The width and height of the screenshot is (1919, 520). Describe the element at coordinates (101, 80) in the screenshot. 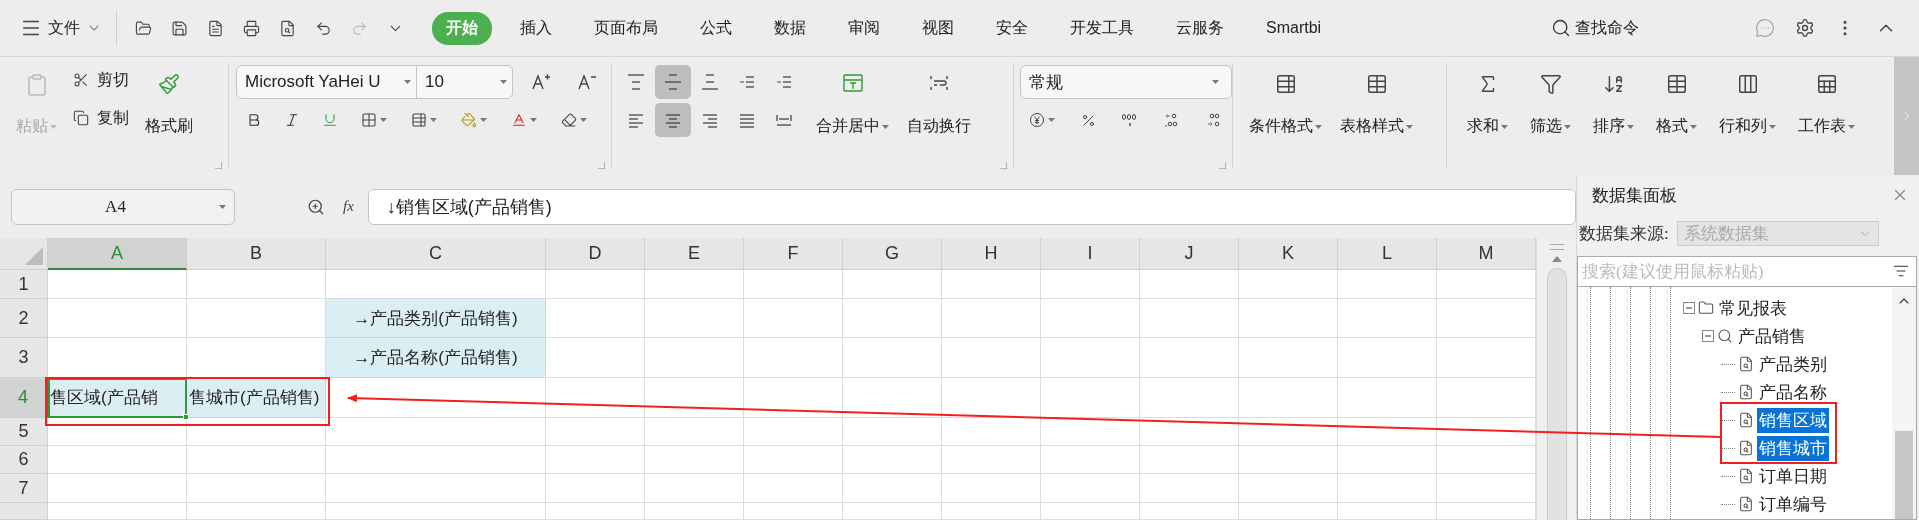

I see `cut-button: 剪切` at that location.